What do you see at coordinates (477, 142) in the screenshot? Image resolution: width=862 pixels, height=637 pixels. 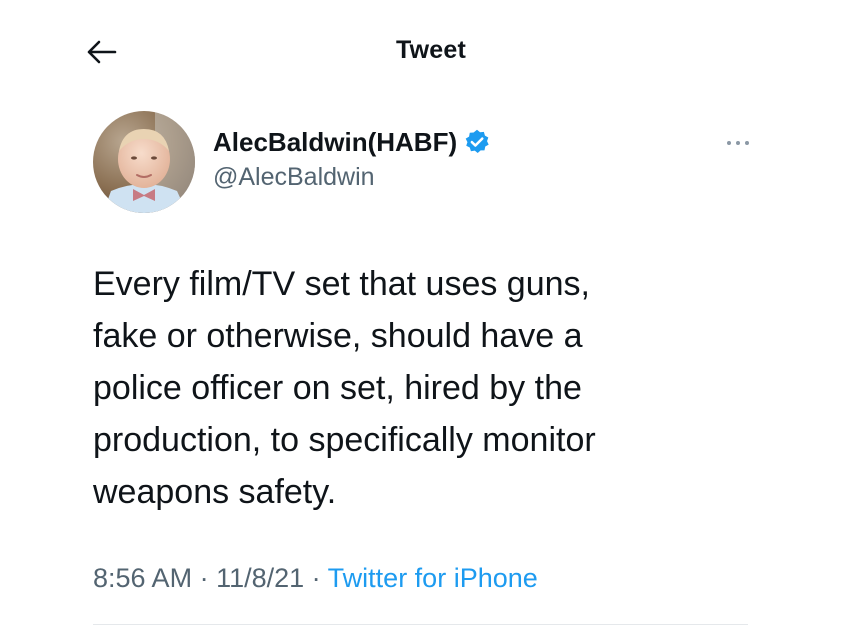 I see `verified-badge-icon` at bounding box center [477, 142].